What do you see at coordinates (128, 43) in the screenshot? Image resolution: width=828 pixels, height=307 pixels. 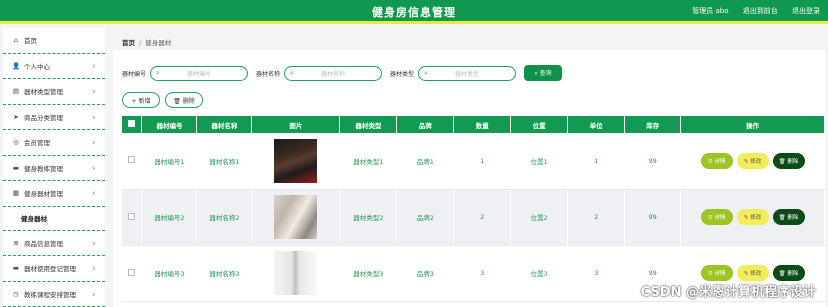 I see `breadcrumb-home: 首页` at bounding box center [128, 43].